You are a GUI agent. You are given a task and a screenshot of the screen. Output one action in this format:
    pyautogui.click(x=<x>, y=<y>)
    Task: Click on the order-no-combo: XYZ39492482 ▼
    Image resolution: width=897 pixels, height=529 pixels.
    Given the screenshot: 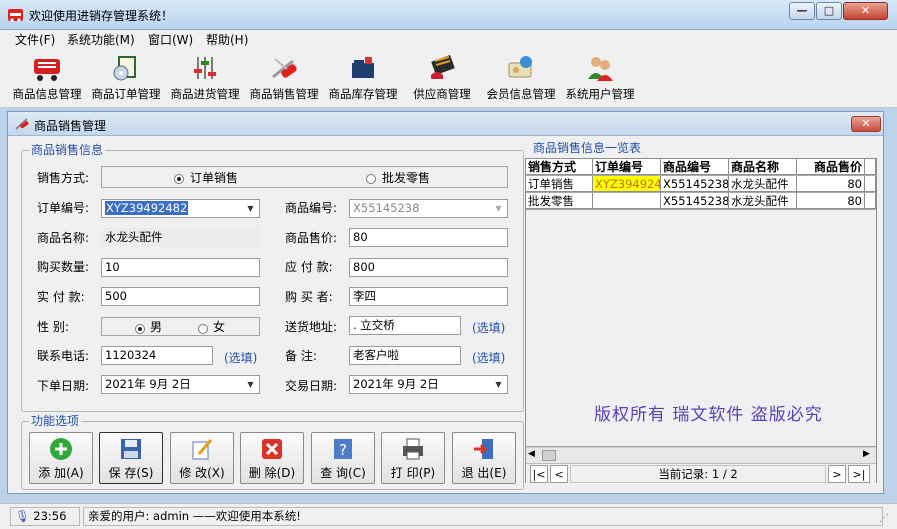 What is the action you would take?
    pyautogui.click(x=180, y=208)
    